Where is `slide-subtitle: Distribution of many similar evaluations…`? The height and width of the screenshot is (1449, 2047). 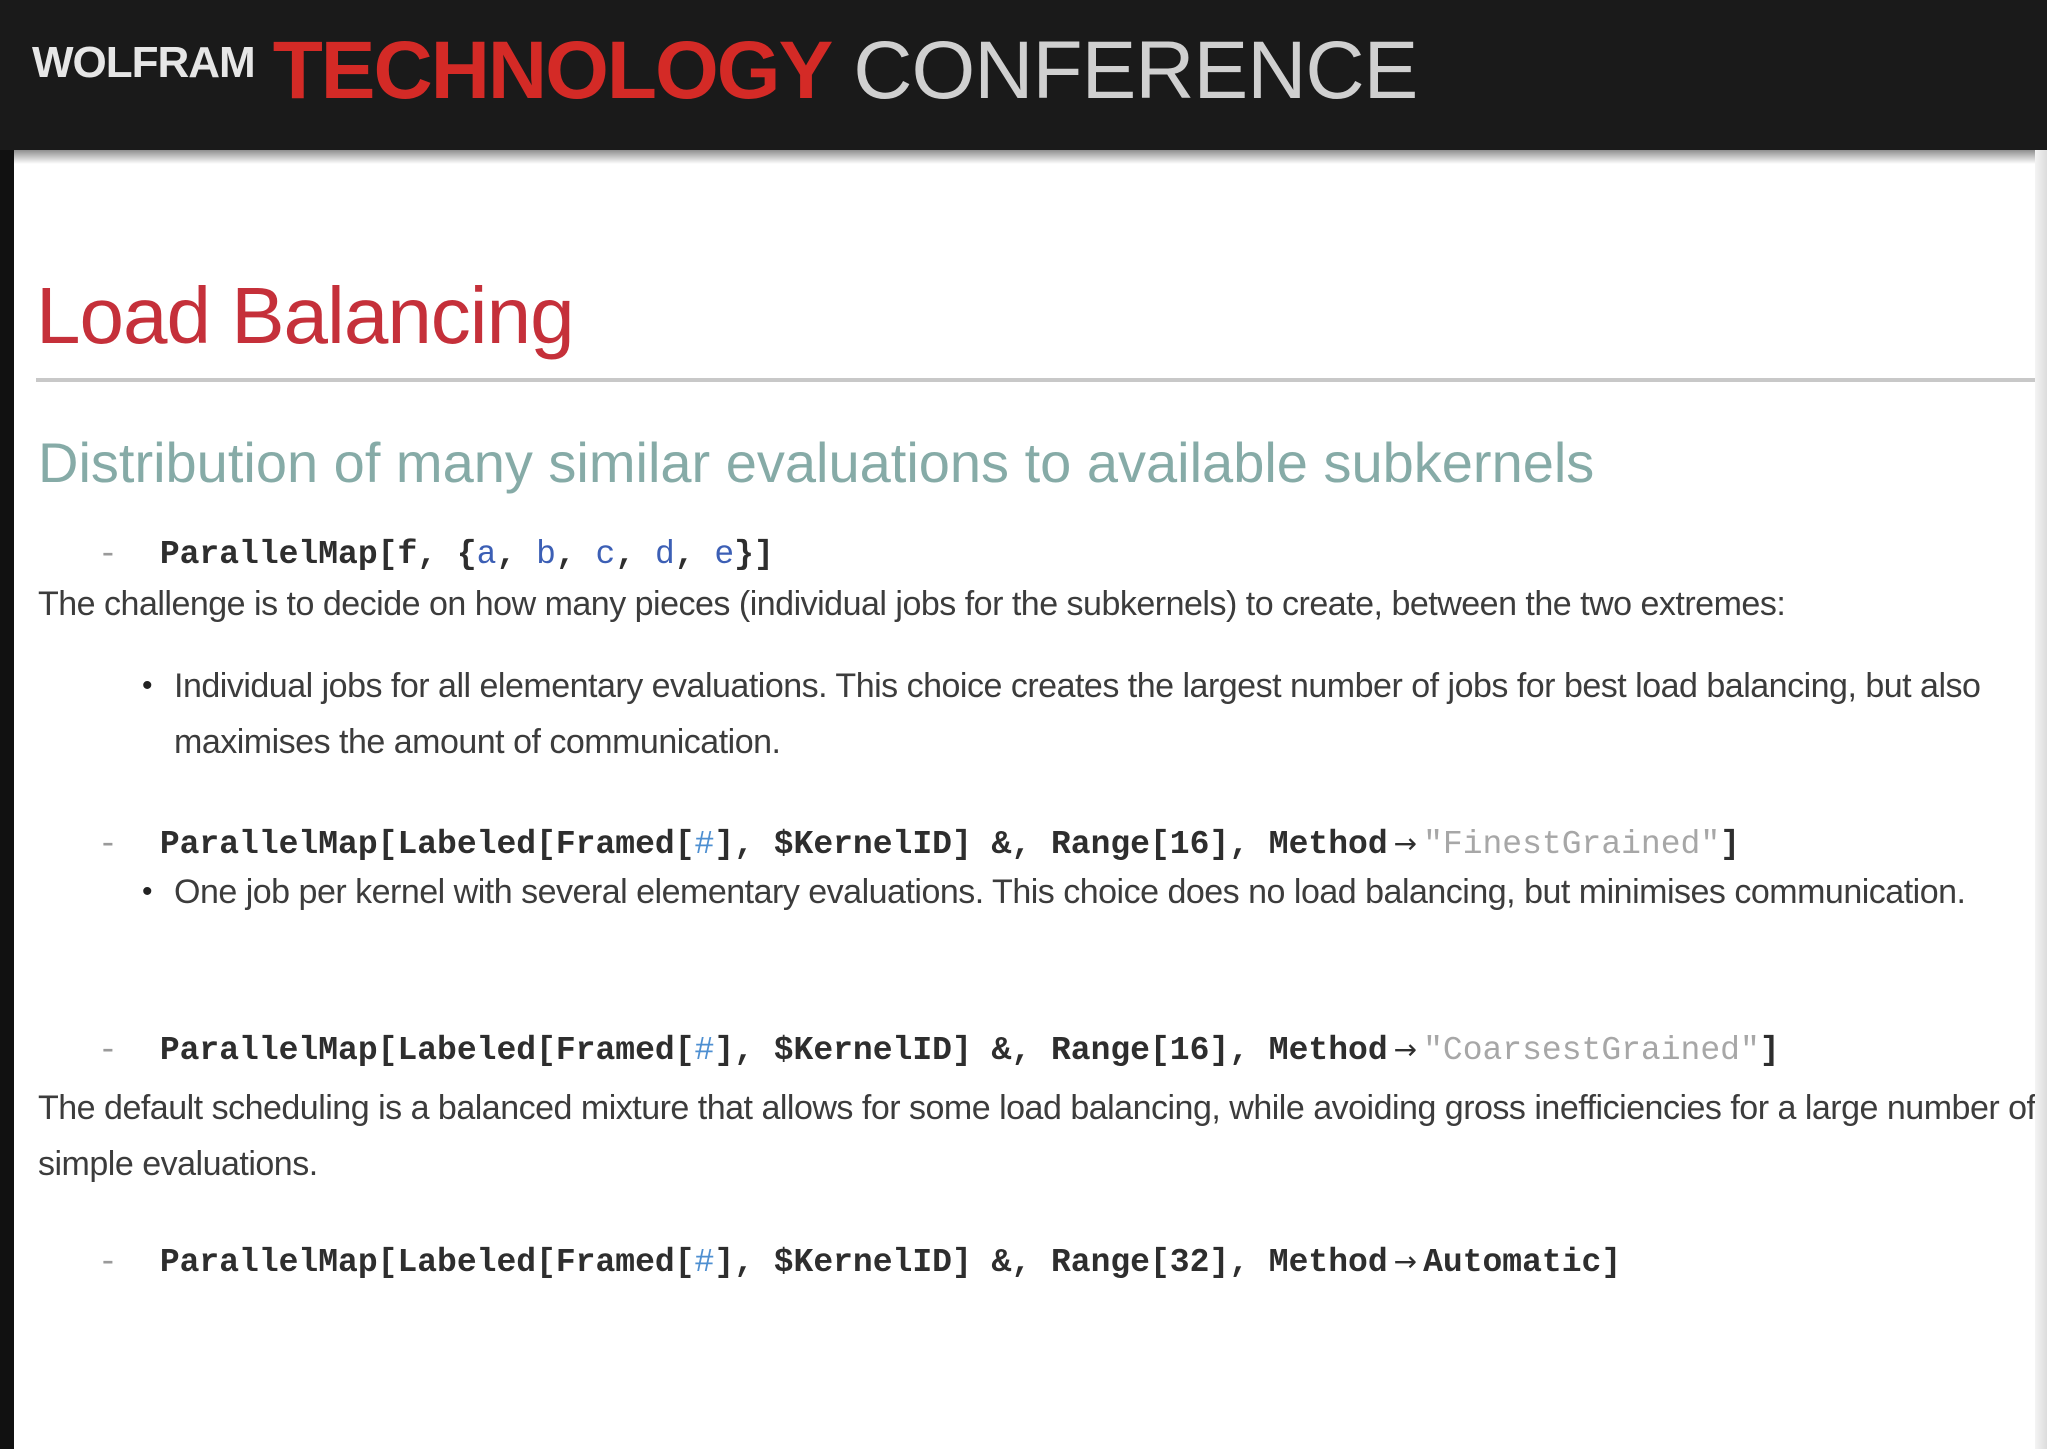 slide-subtitle: Distribution of many similar evaluations… is located at coordinates (816, 462).